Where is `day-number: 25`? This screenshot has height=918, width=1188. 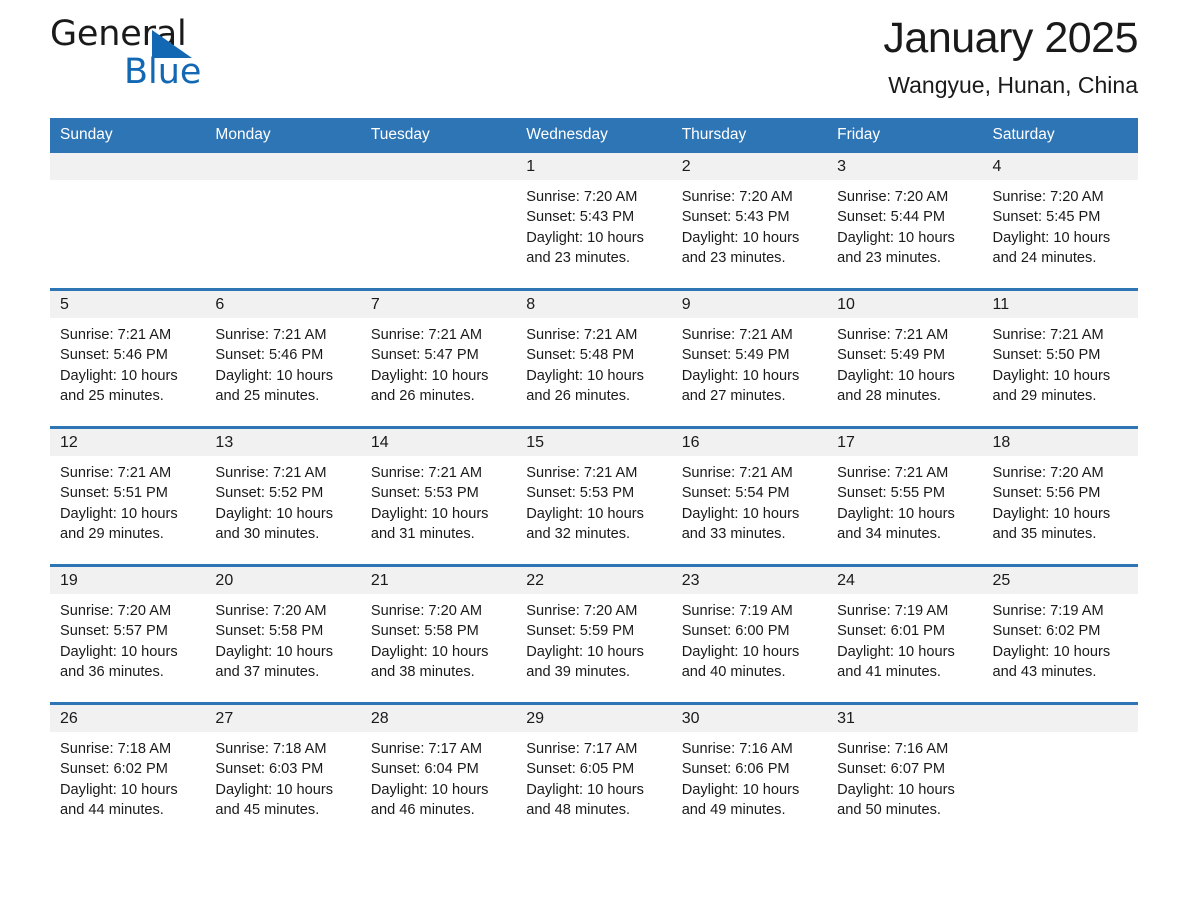
day-number: 25 is located at coordinates (1060, 580).